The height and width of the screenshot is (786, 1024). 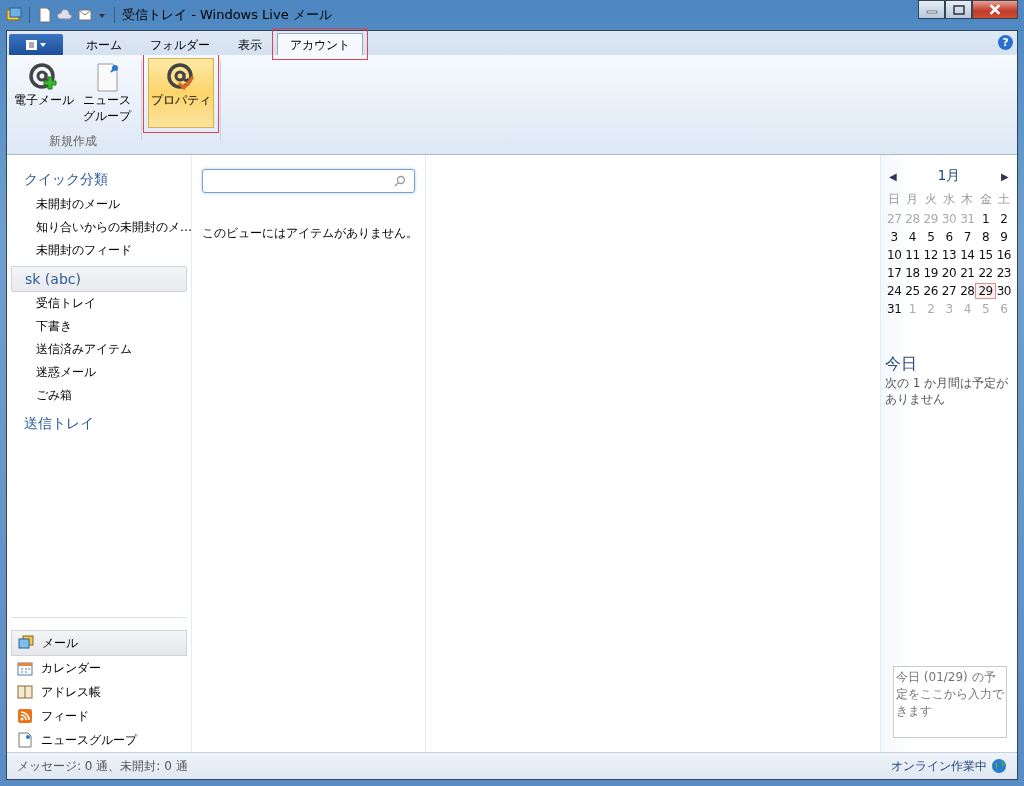 What do you see at coordinates (1005, 176) in the screenshot?
I see `next-month-button: ▶` at bounding box center [1005, 176].